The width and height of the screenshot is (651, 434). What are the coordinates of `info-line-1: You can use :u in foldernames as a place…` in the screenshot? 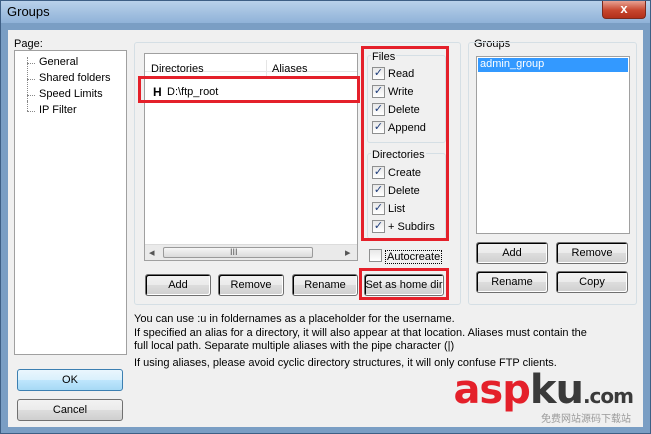 It's located at (294, 319).